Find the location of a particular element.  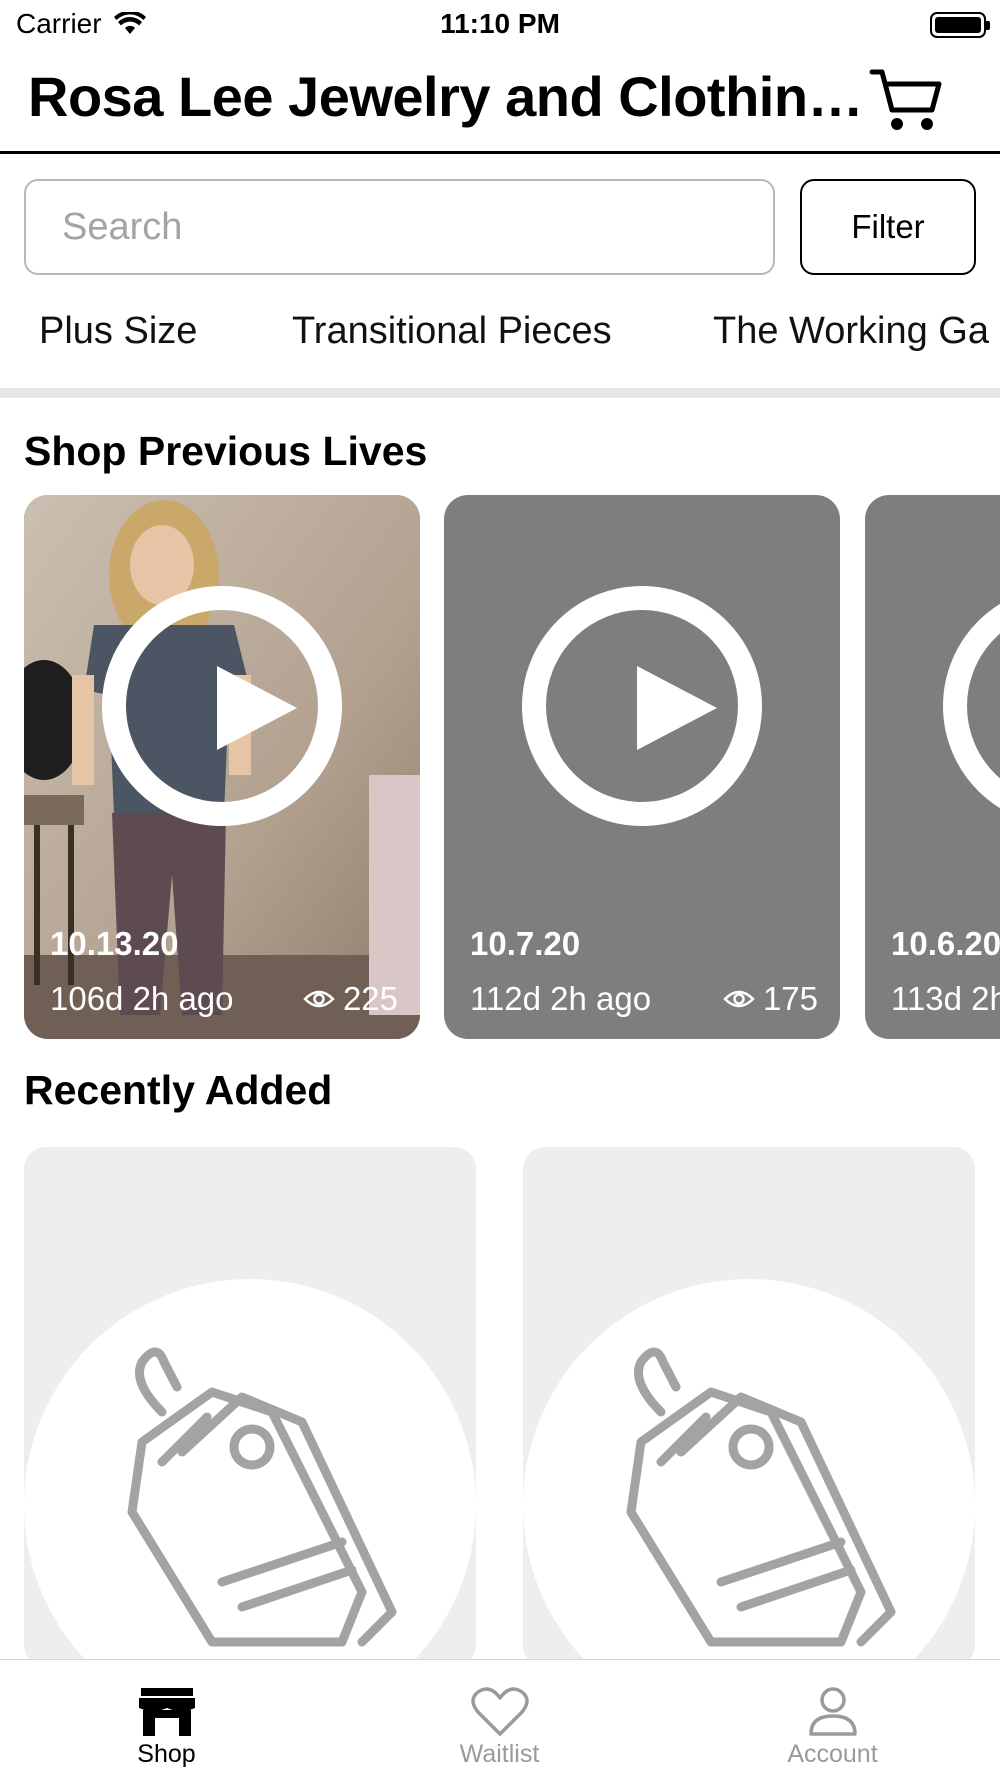

store-icon is located at coordinates (166, 1712).